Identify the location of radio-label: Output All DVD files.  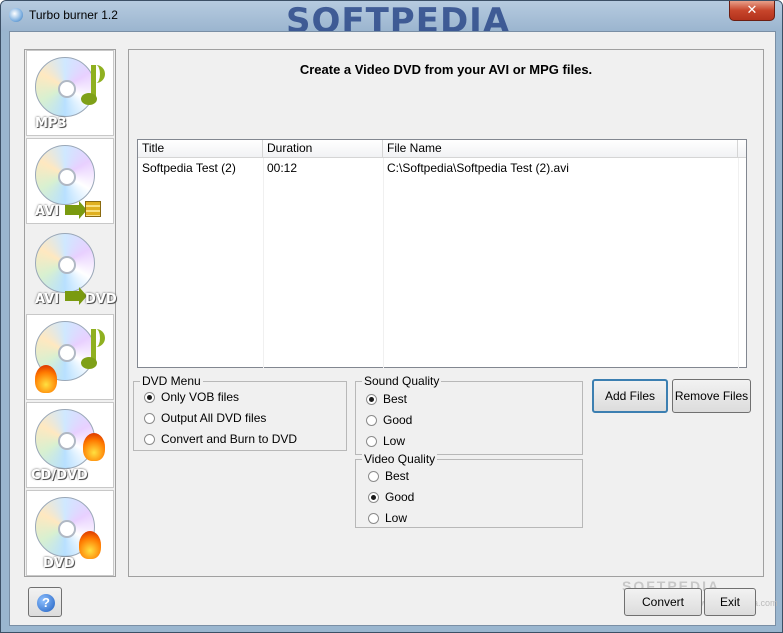
(214, 418).